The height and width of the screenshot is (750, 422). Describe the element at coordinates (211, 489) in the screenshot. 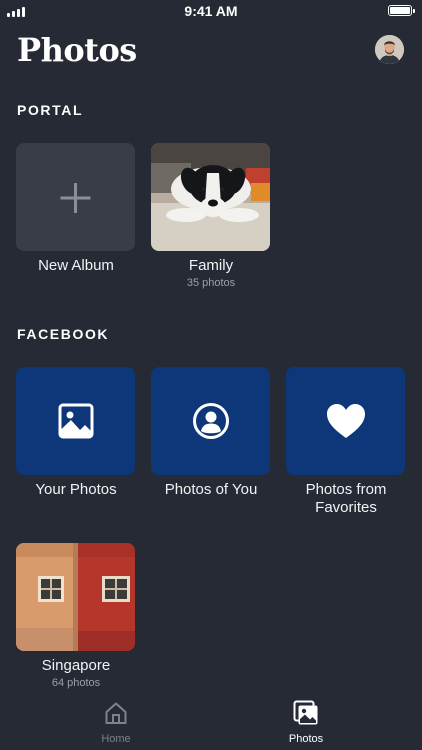

I see `photos-of-you-label: Photos of You` at that location.